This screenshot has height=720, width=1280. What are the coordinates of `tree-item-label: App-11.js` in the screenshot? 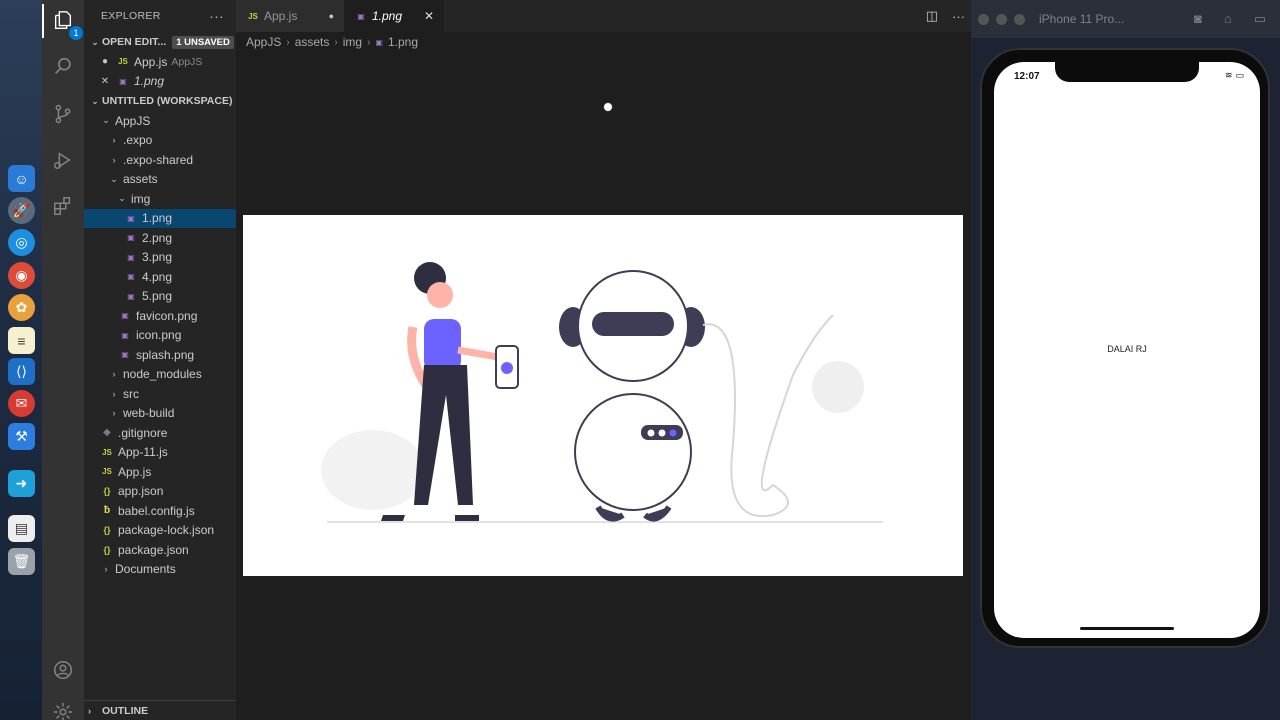 It's located at (143, 452).